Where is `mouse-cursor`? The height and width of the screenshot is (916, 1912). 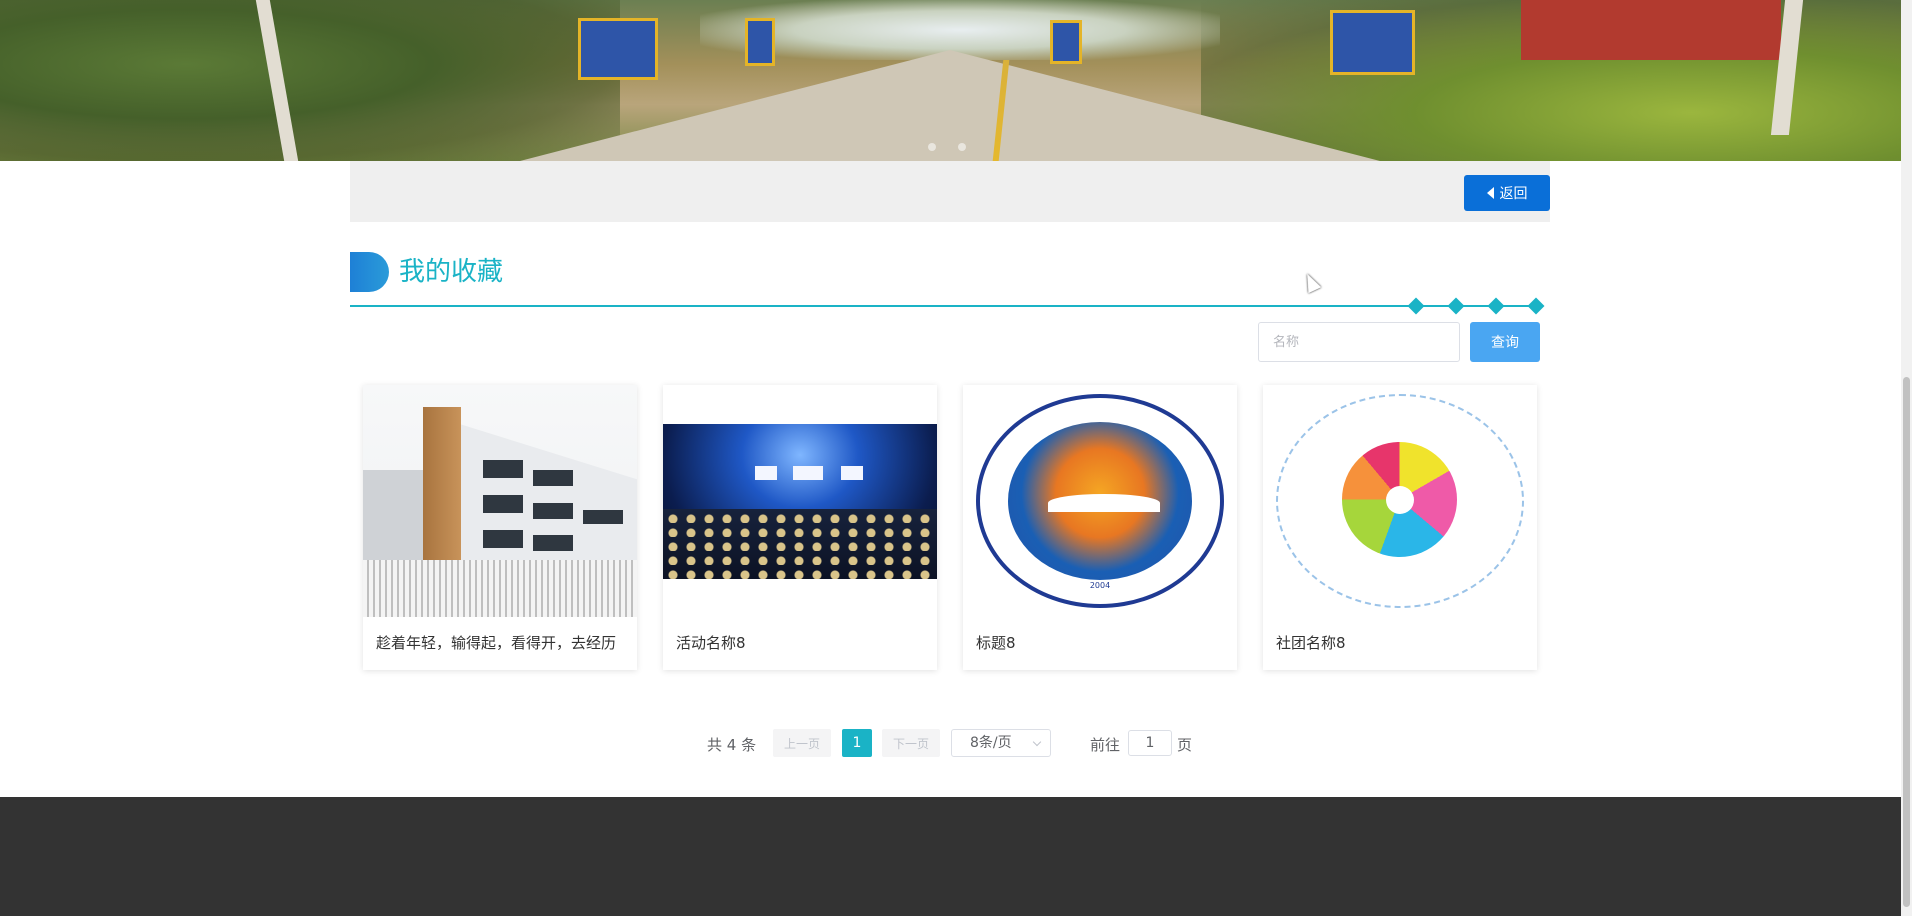 mouse-cursor is located at coordinates (1311, 282).